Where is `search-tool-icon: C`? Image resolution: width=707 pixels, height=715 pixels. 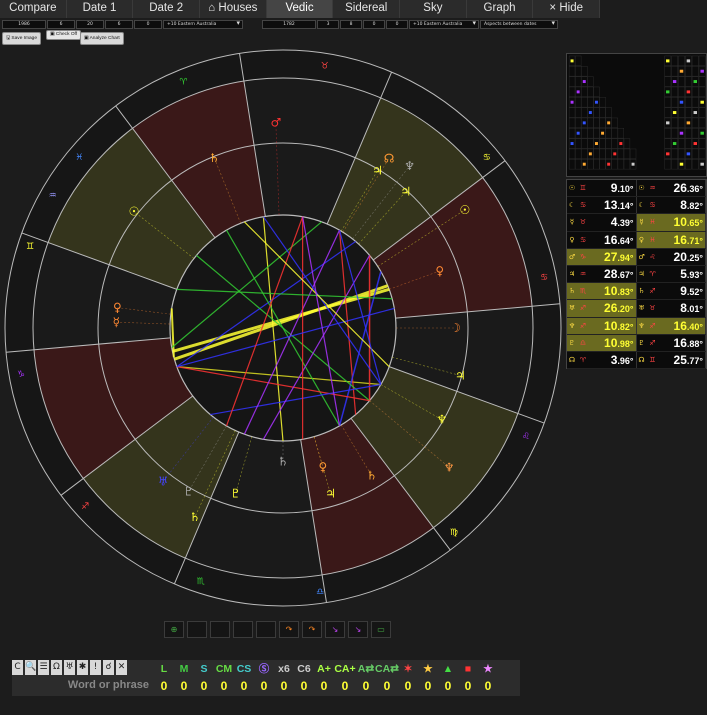
search-tool-icon: C is located at coordinates (17, 667).